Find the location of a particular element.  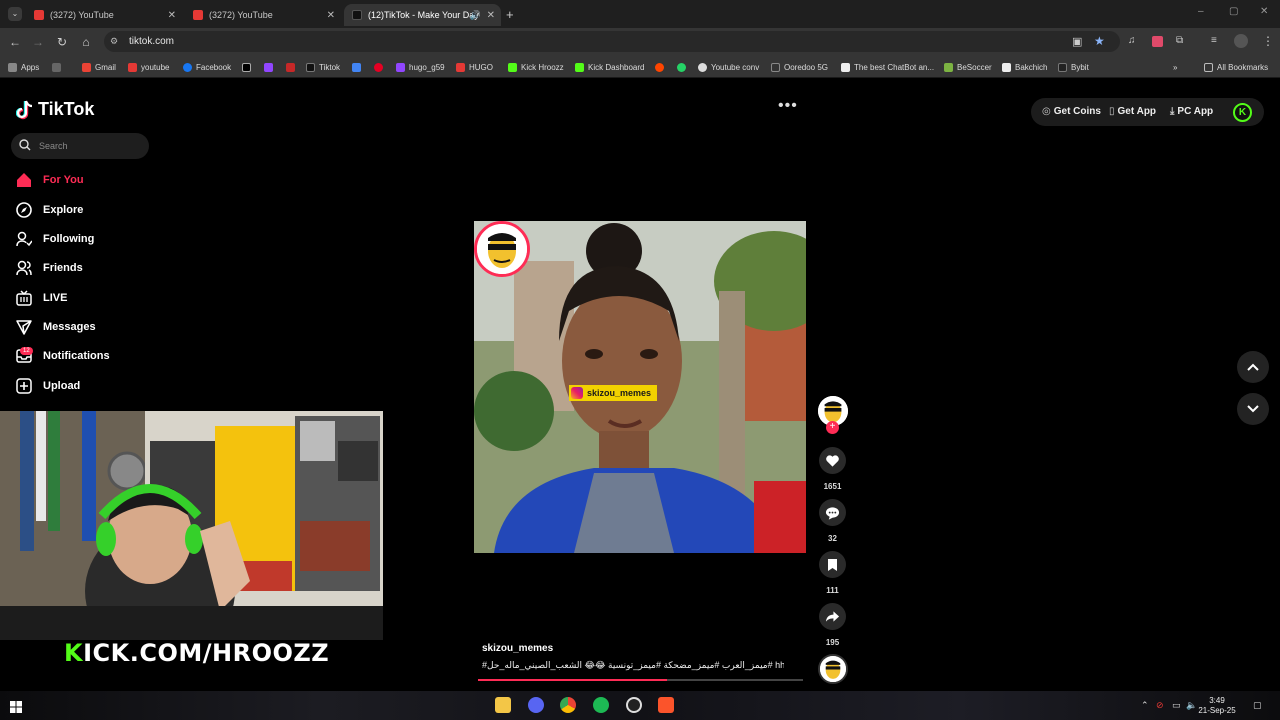

sidebar-item-upload: Upload is located at coordinates (47, 386).